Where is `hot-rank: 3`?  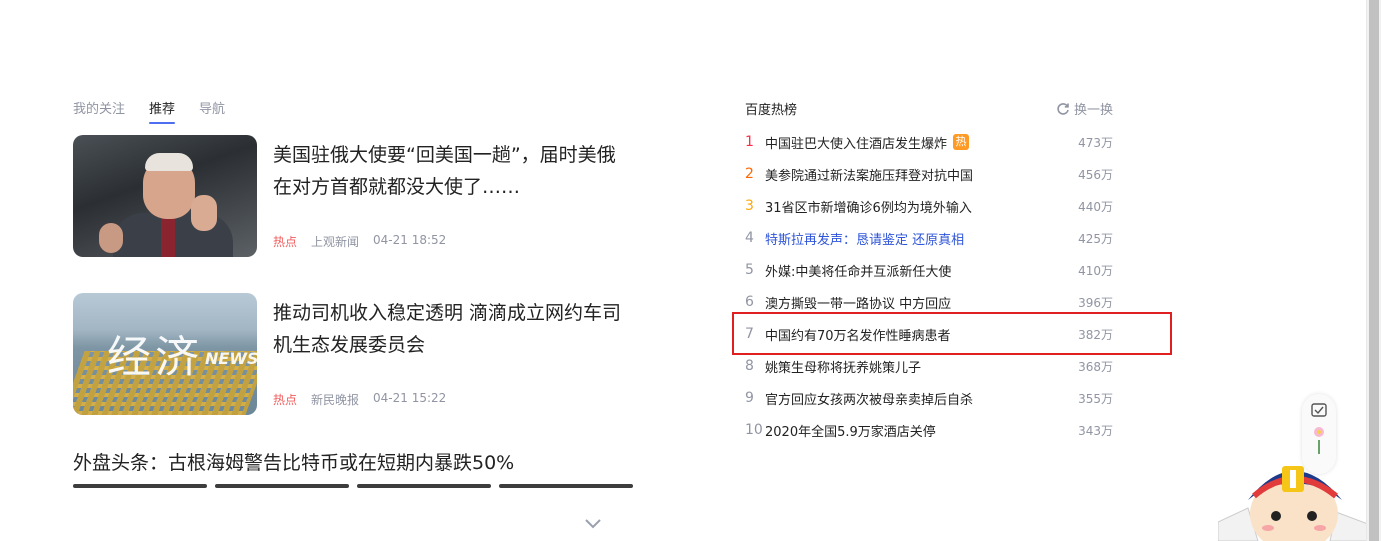 hot-rank: 3 is located at coordinates (749, 206).